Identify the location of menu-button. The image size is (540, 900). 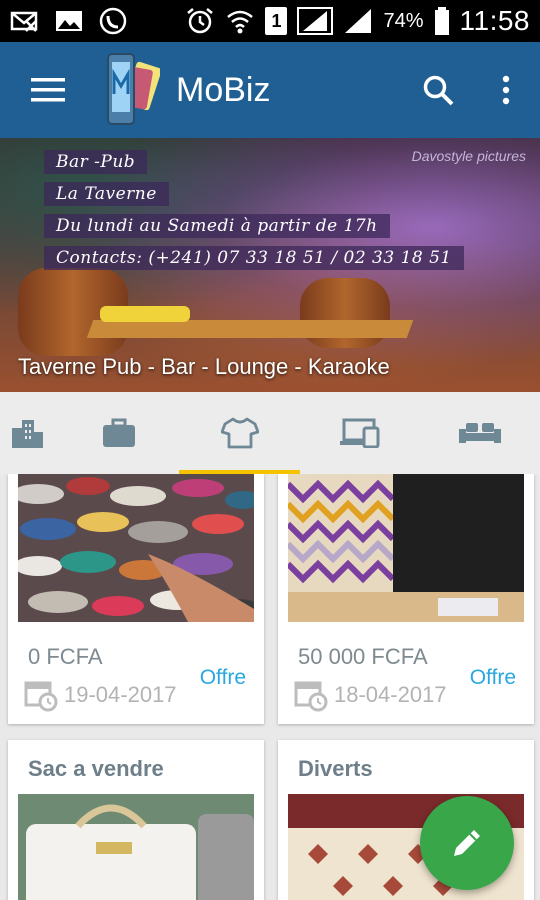
(48, 90).